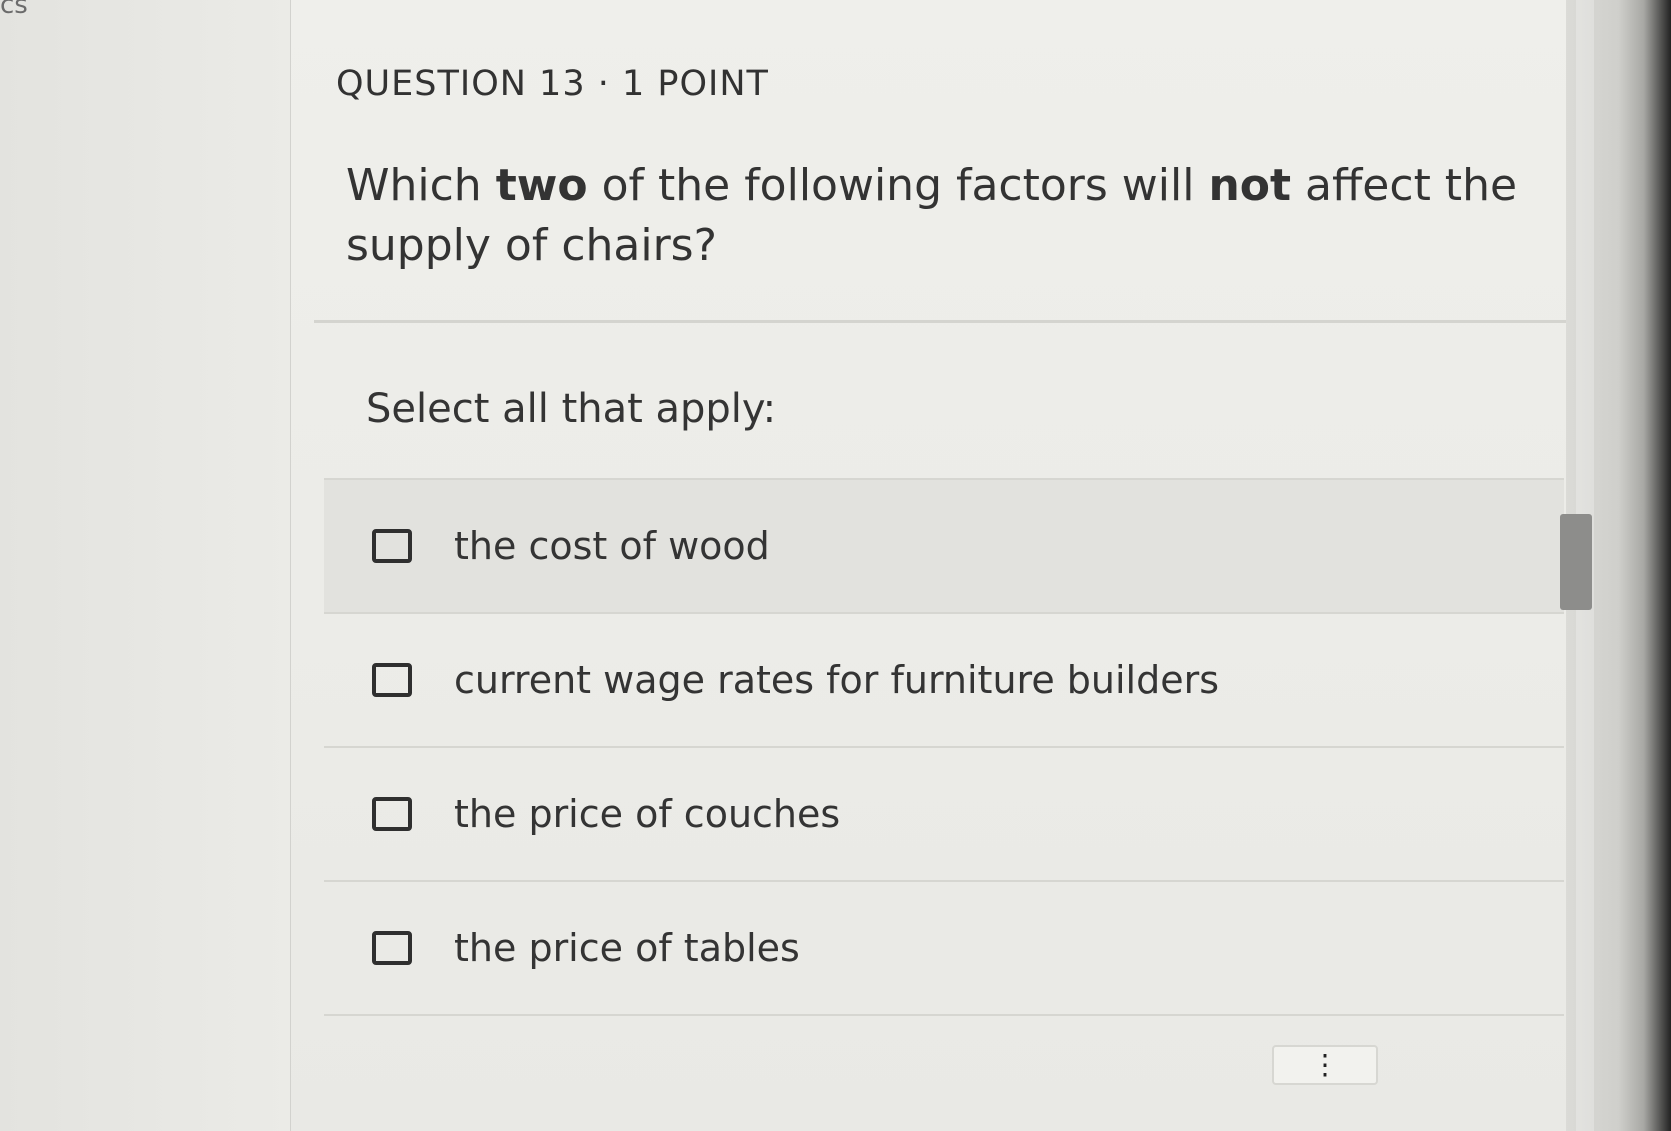 This screenshot has width=1671, height=1131. I want to click on top-left-text-fragment: cs, so click(14, 10).